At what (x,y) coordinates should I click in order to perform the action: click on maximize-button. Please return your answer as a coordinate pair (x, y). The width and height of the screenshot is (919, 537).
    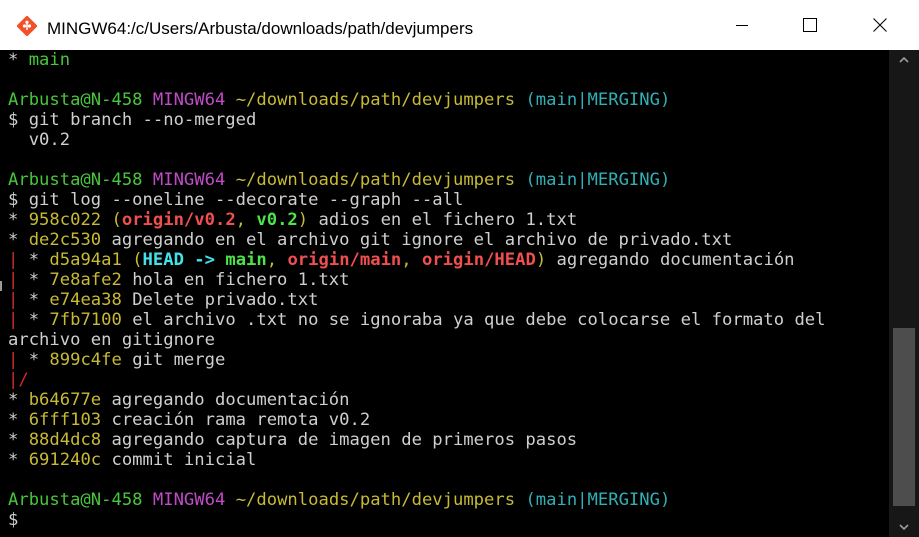
    Looking at the image, I should click on (810, 25).